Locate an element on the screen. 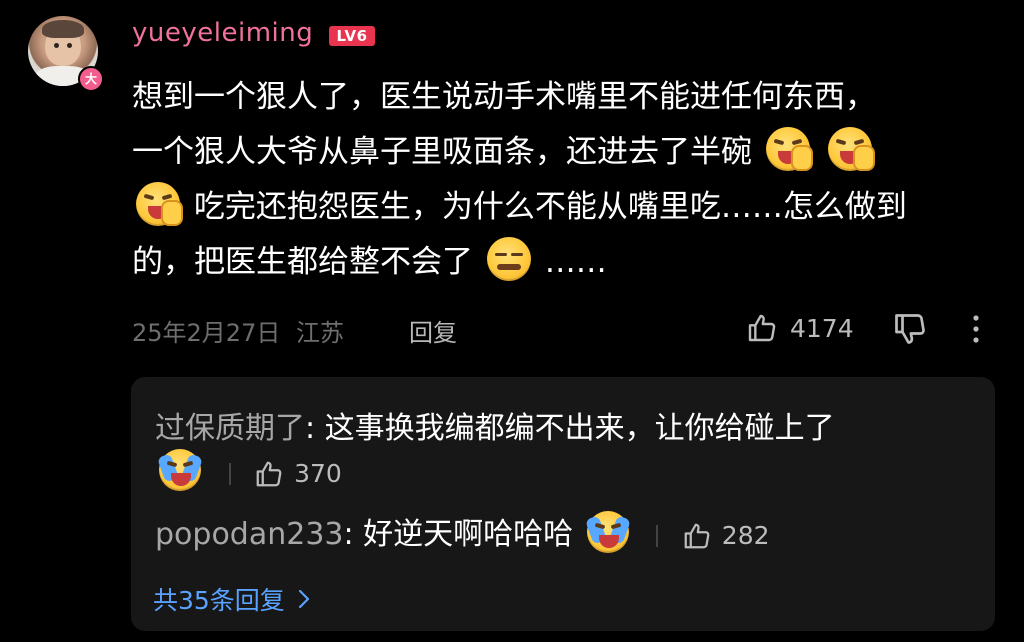 The height and width of the screenshot is (642, 1024). comment-line-2: 一个狠人大爷从鼻子里吸面条，还进去了半碗 is located at coordinates (562, 152).